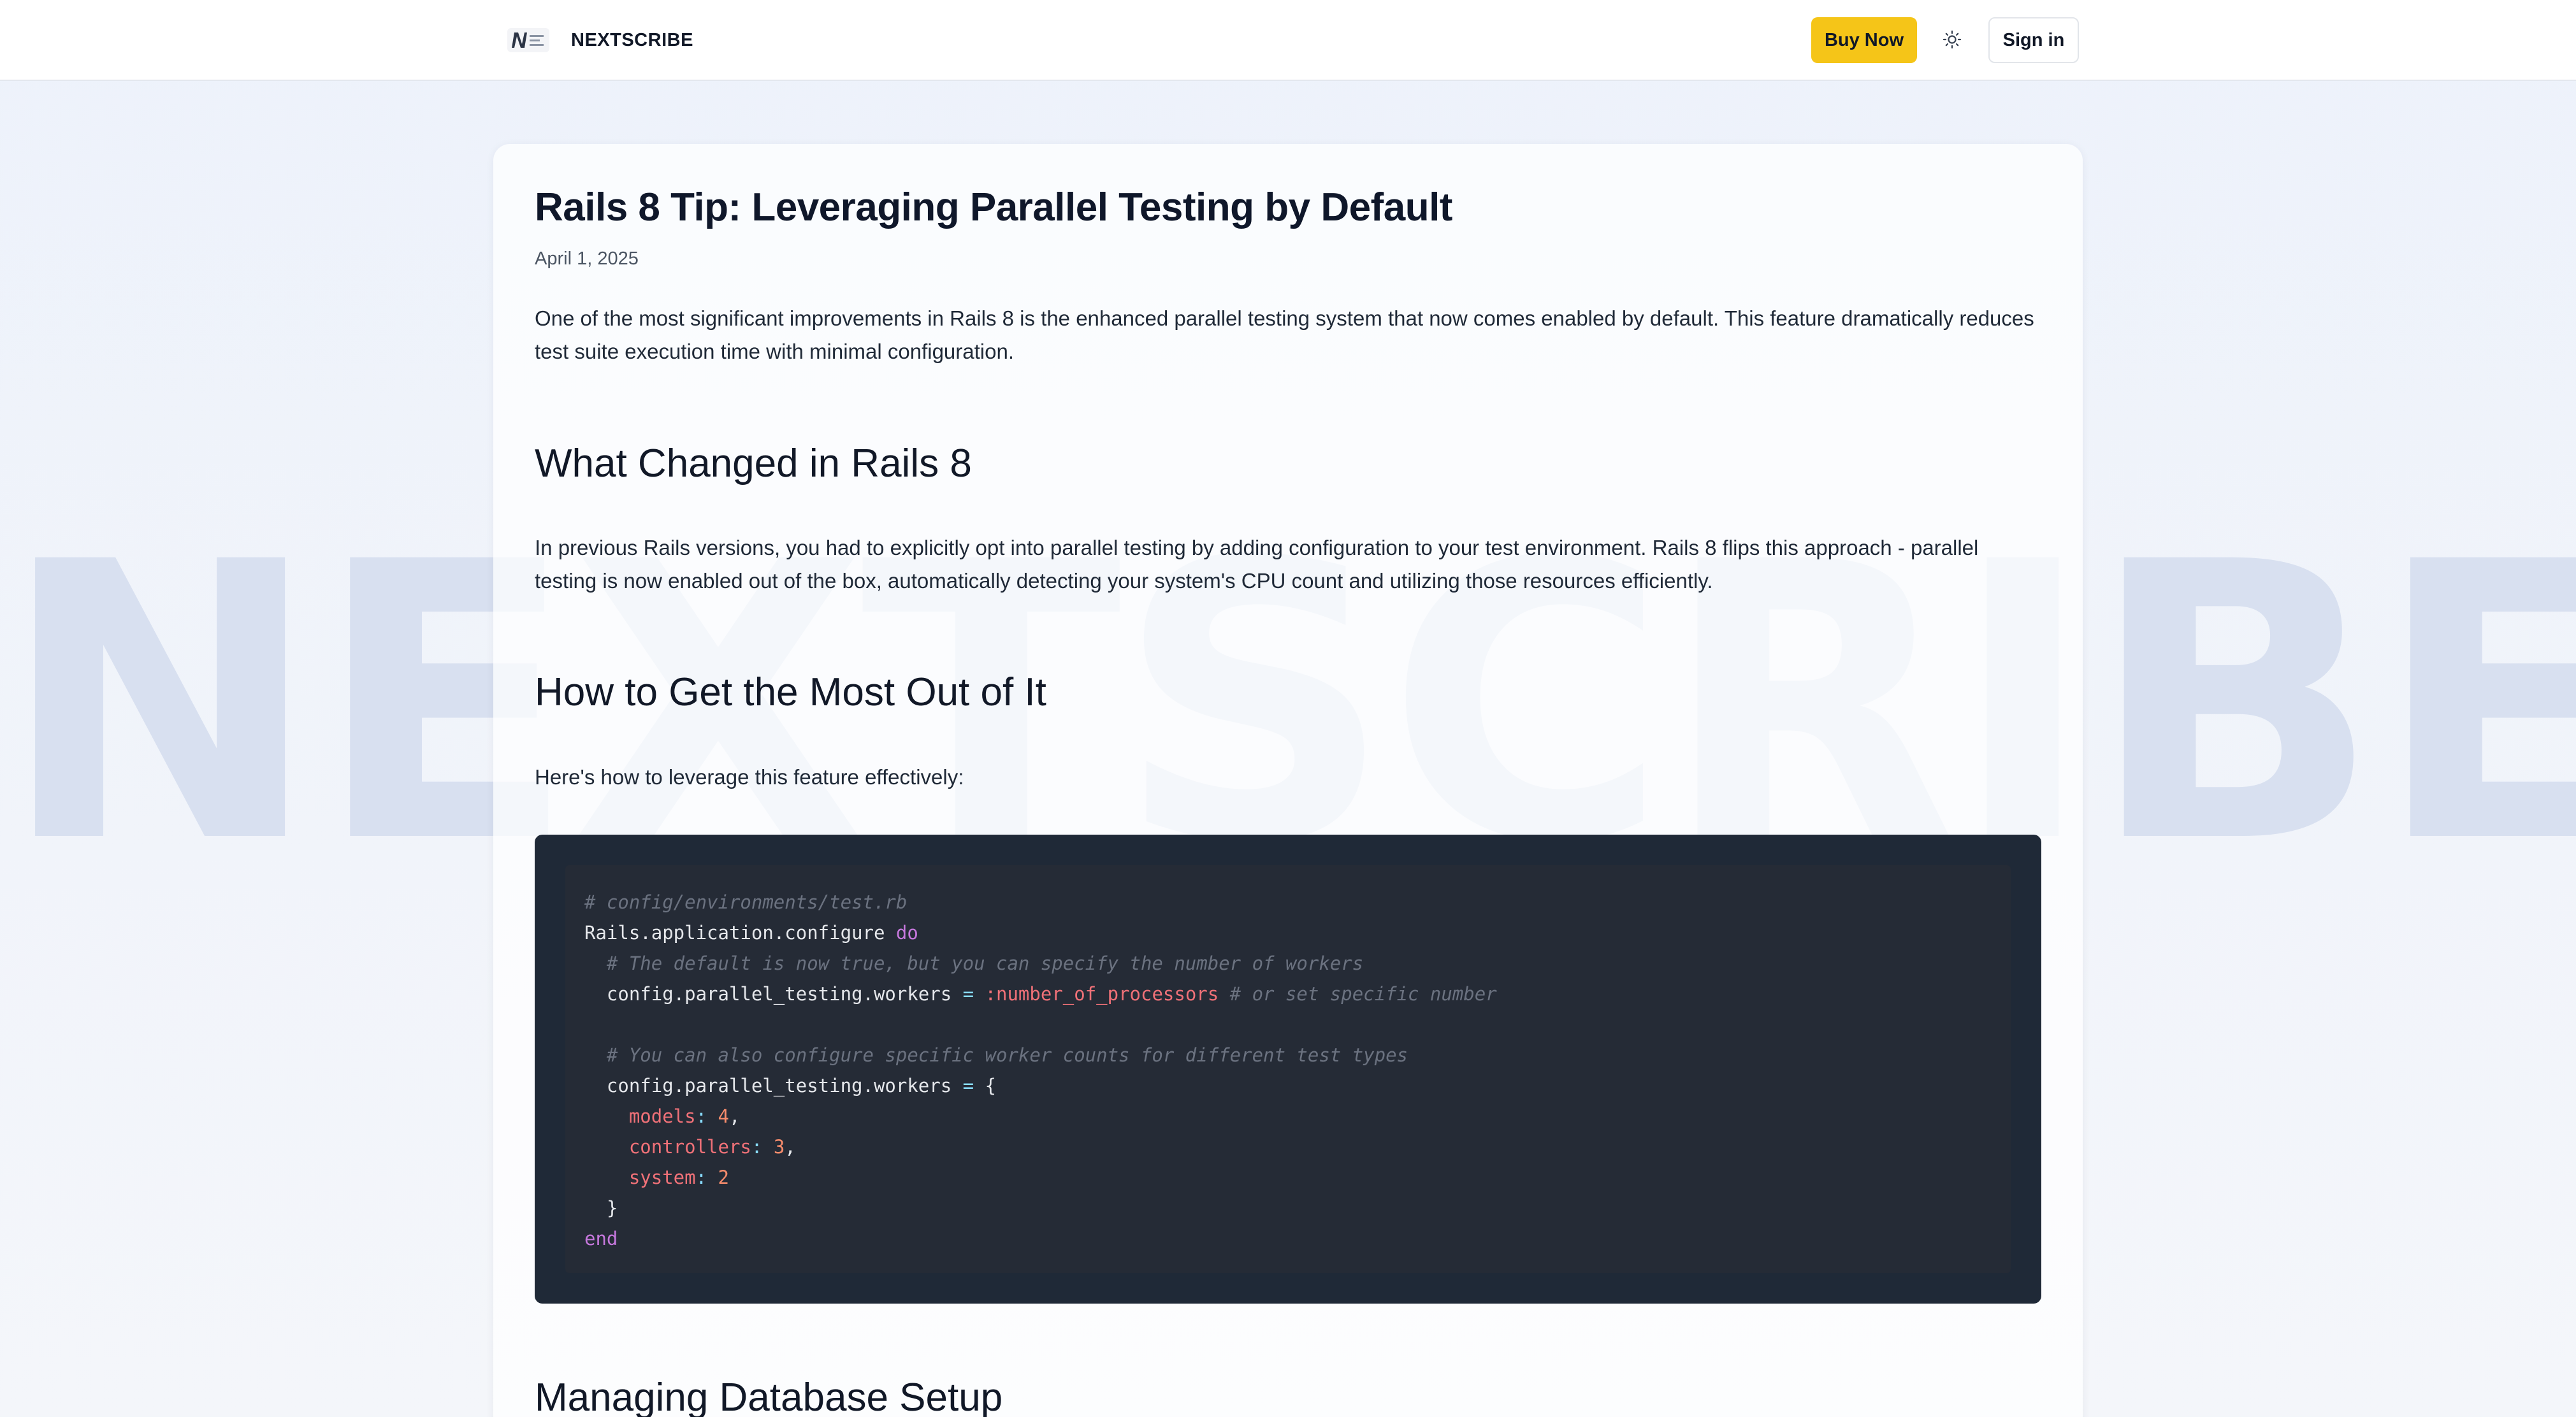  Describe the element at coordinates (753, 464) in the screenshot. I see `heading-what-changed: What Changed in Rails 8` at that location.